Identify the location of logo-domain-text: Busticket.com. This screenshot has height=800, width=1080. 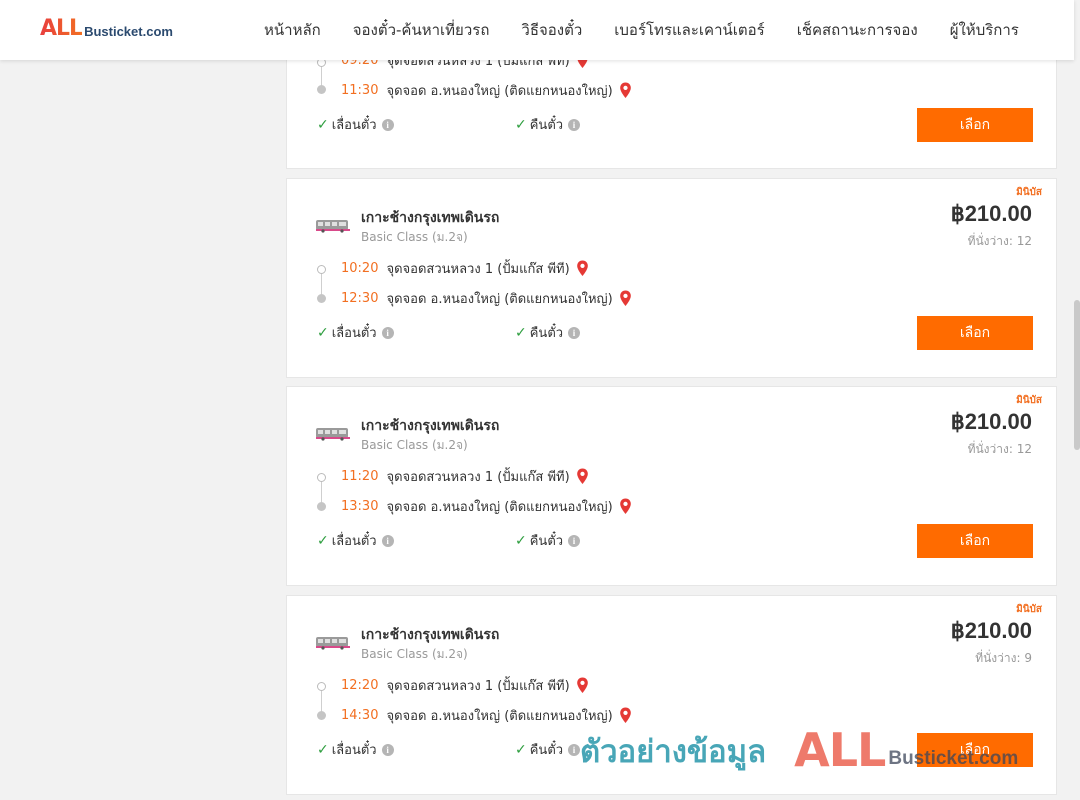
(128, 31).